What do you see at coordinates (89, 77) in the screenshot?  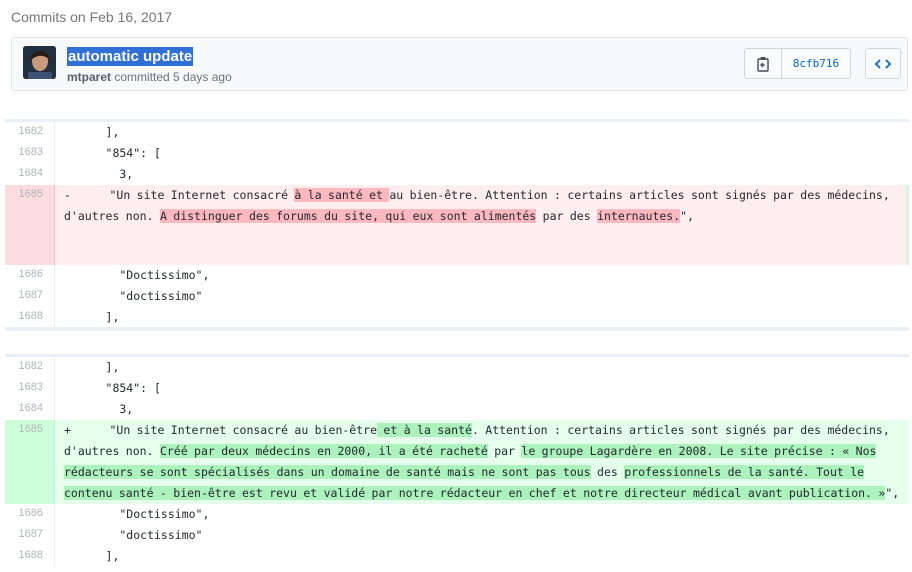 I see `commit-author-link: mtparet` at bounding box center [89, 77].